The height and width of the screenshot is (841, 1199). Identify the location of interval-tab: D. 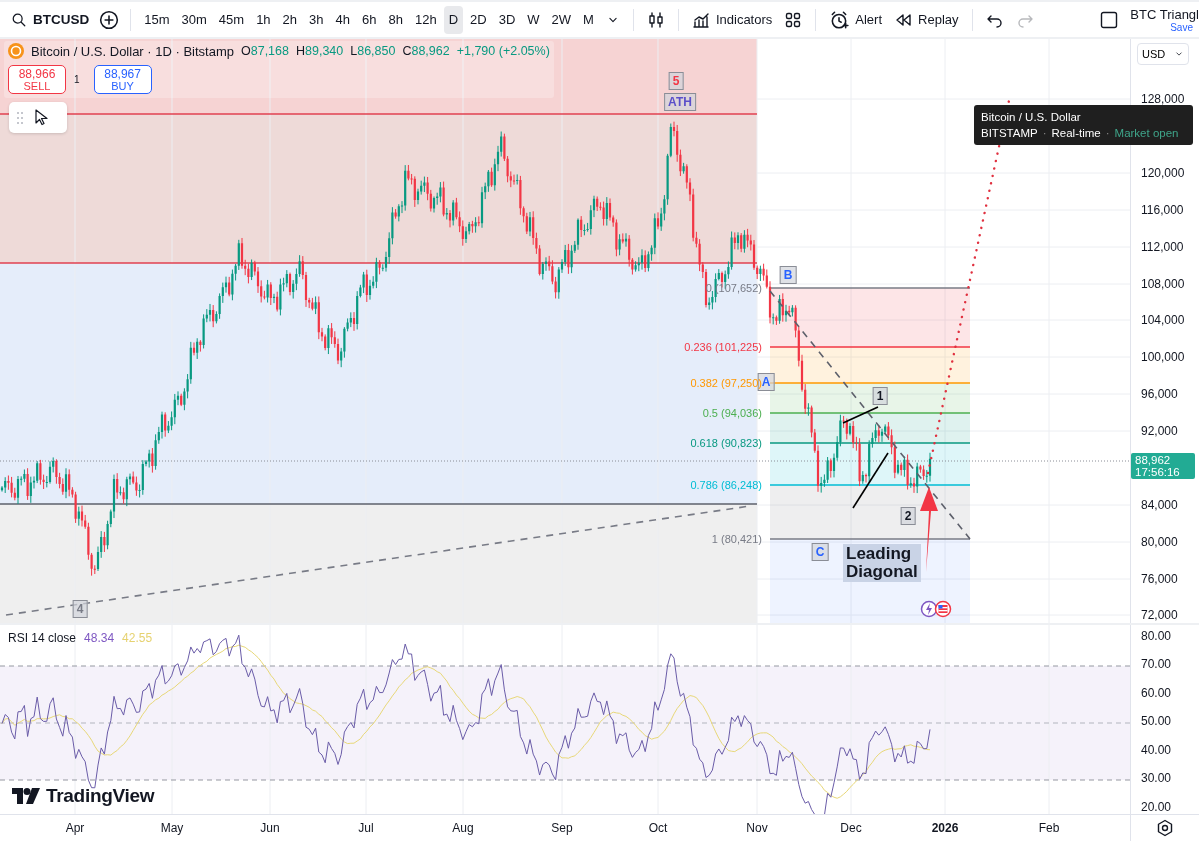
(453, 19).